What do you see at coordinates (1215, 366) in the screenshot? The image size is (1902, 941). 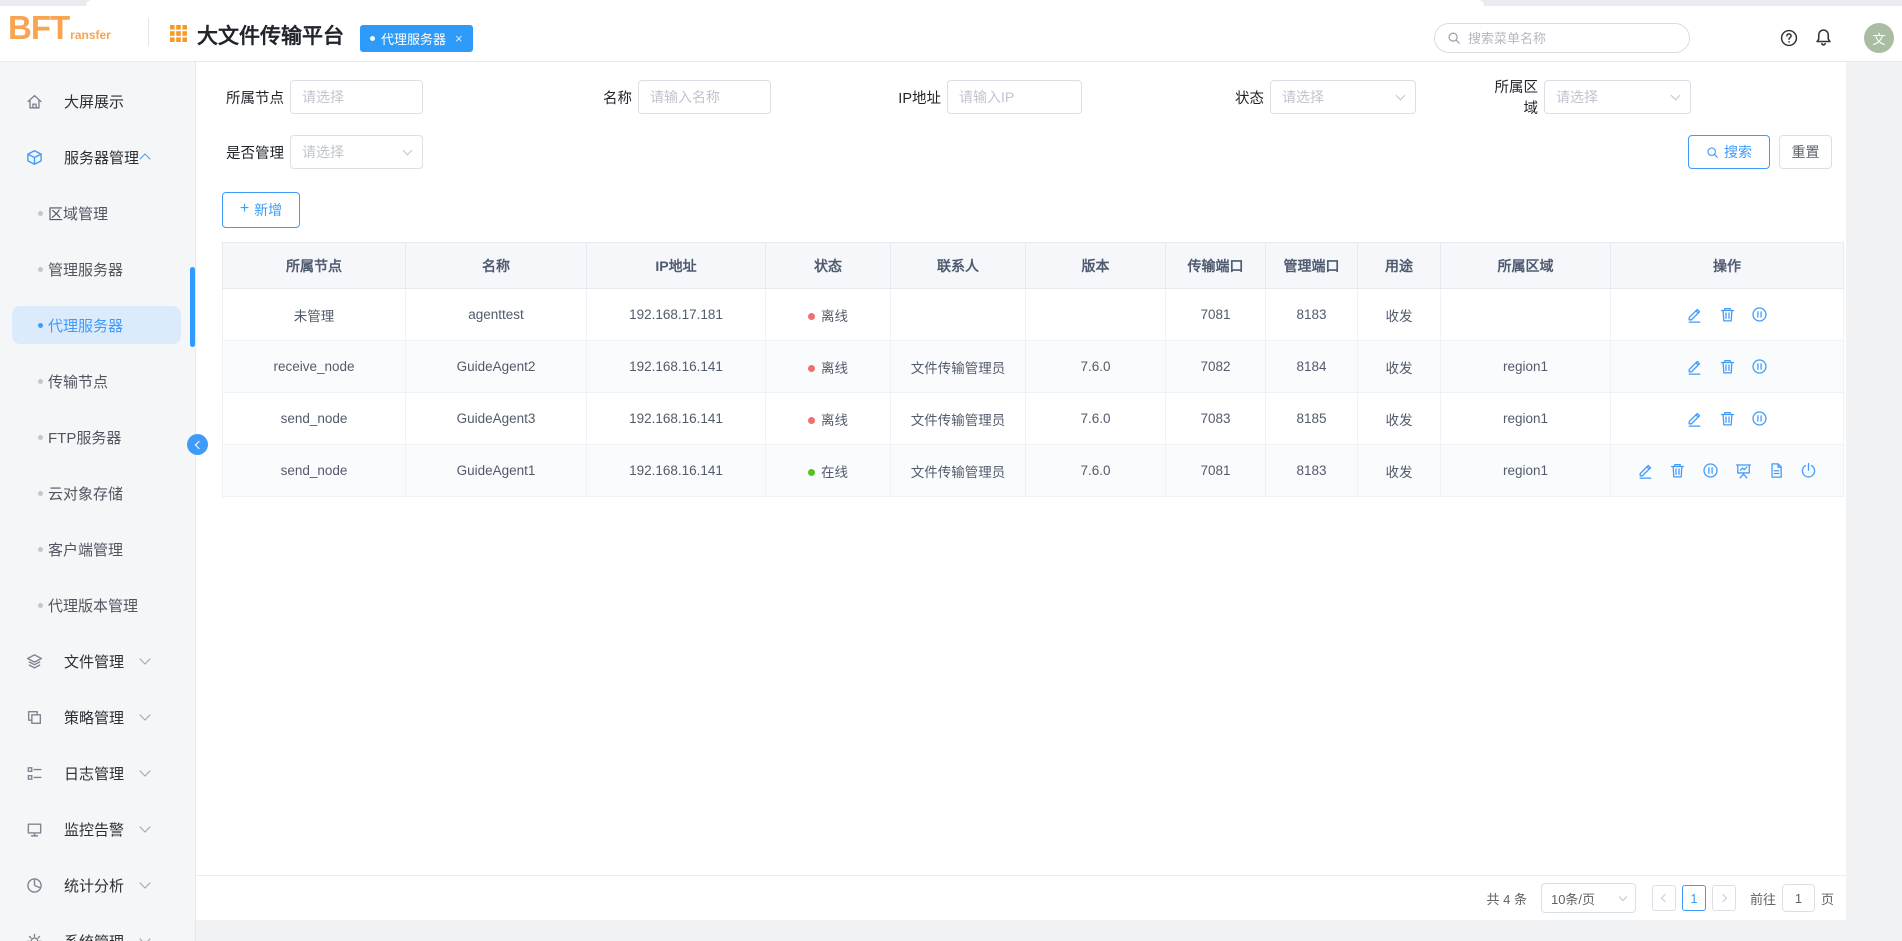 I see `cell-transfer-port: 7082` at bounding box center [1215, 366].